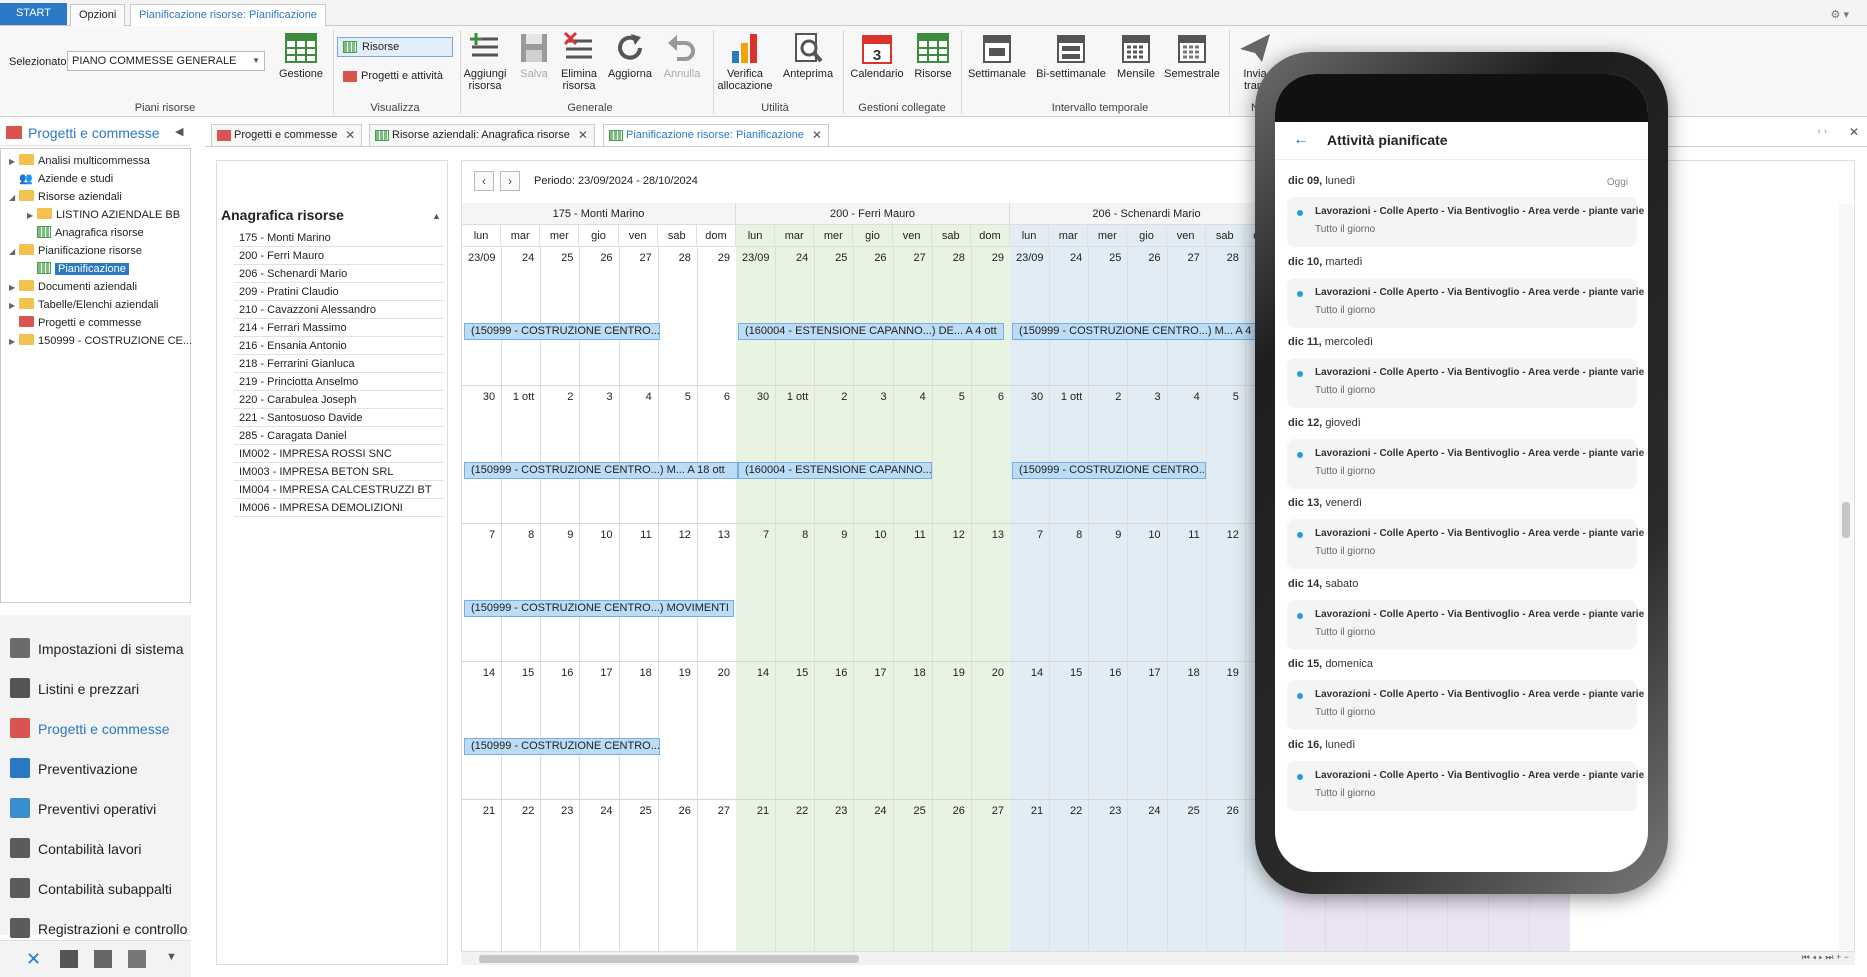 This screenshot has height=977, width=1867. Describe the element at coordinates (1192, 55) in the screenshot. I see `semestrale-button: Semestrale` at that location.